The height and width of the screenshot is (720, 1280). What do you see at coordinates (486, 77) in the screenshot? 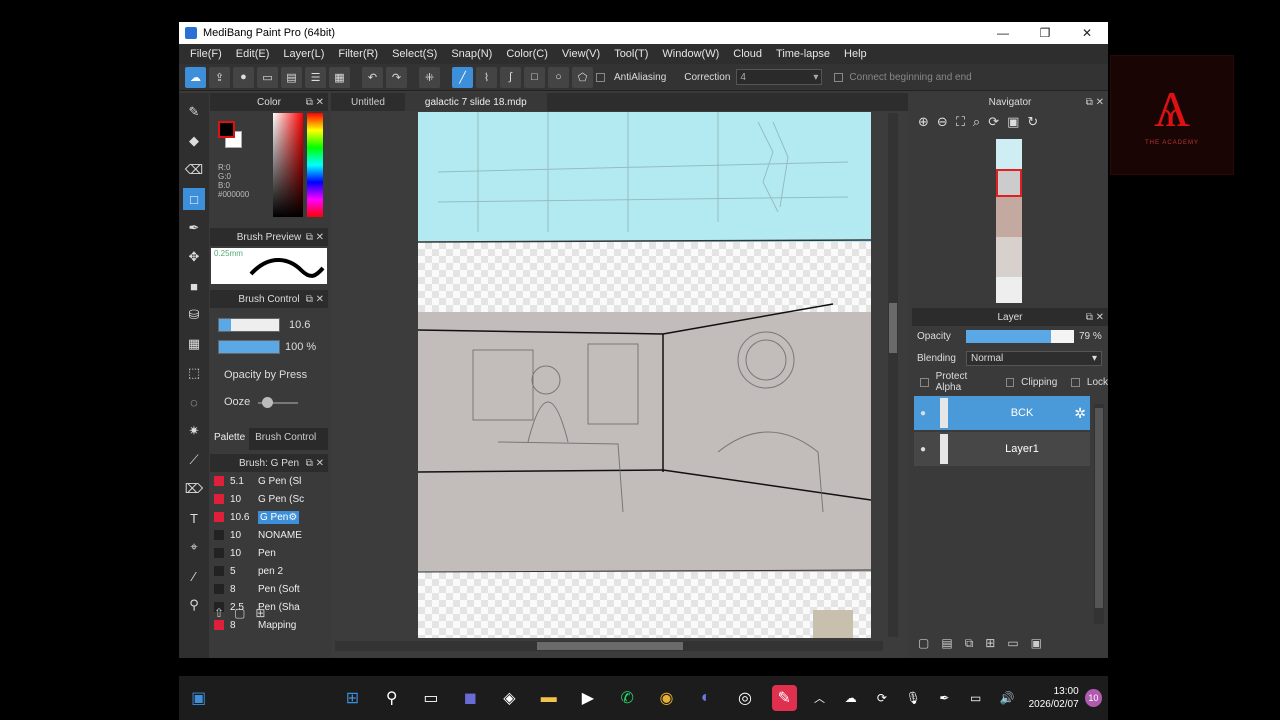
I see `polyline-icon: ⌇` at bounding box center [486, 77].